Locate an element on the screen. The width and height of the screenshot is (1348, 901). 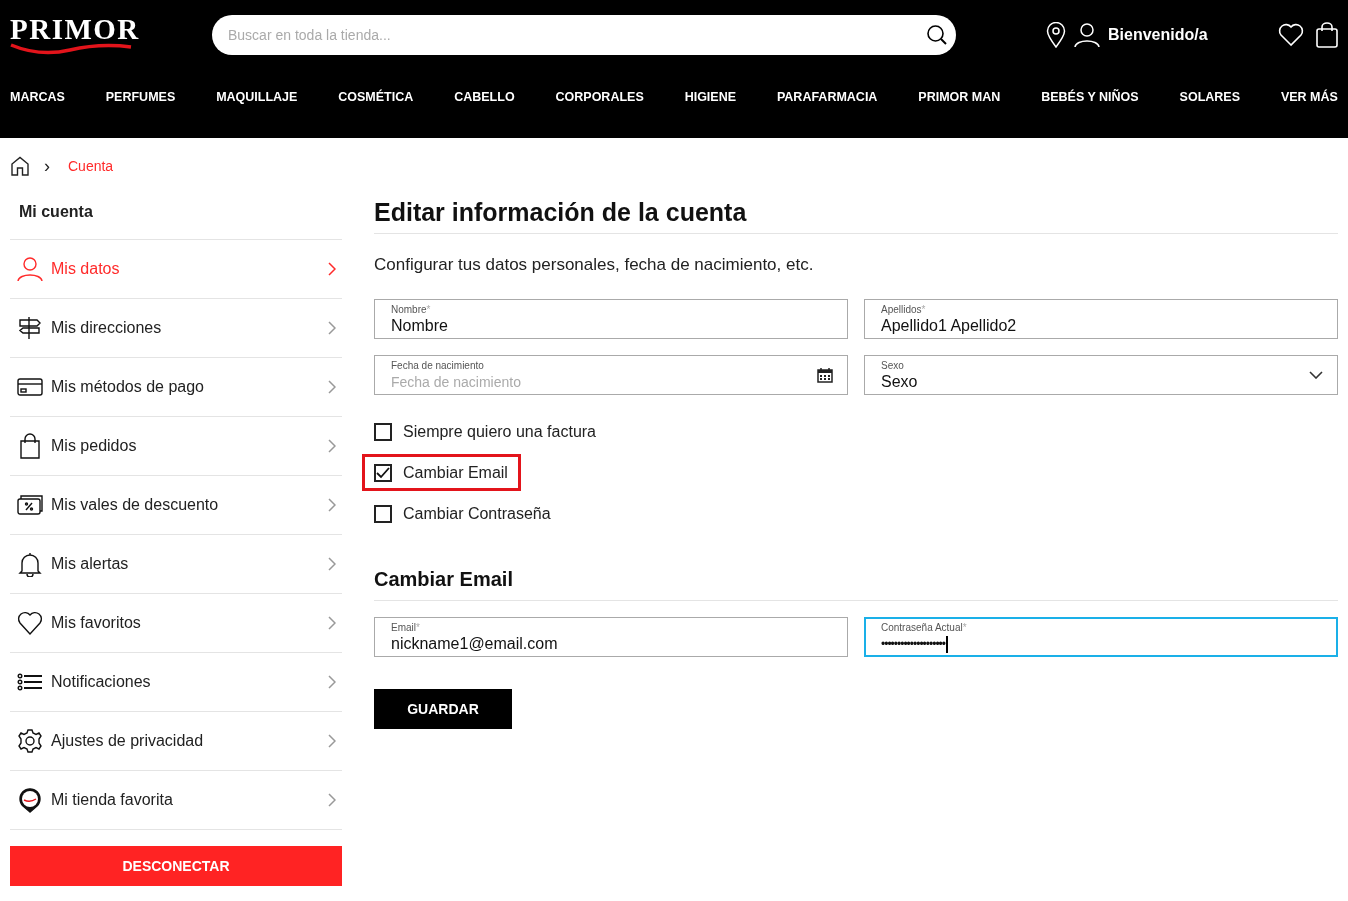
nav-link: MARCAS is located at coordinates (37, 97).